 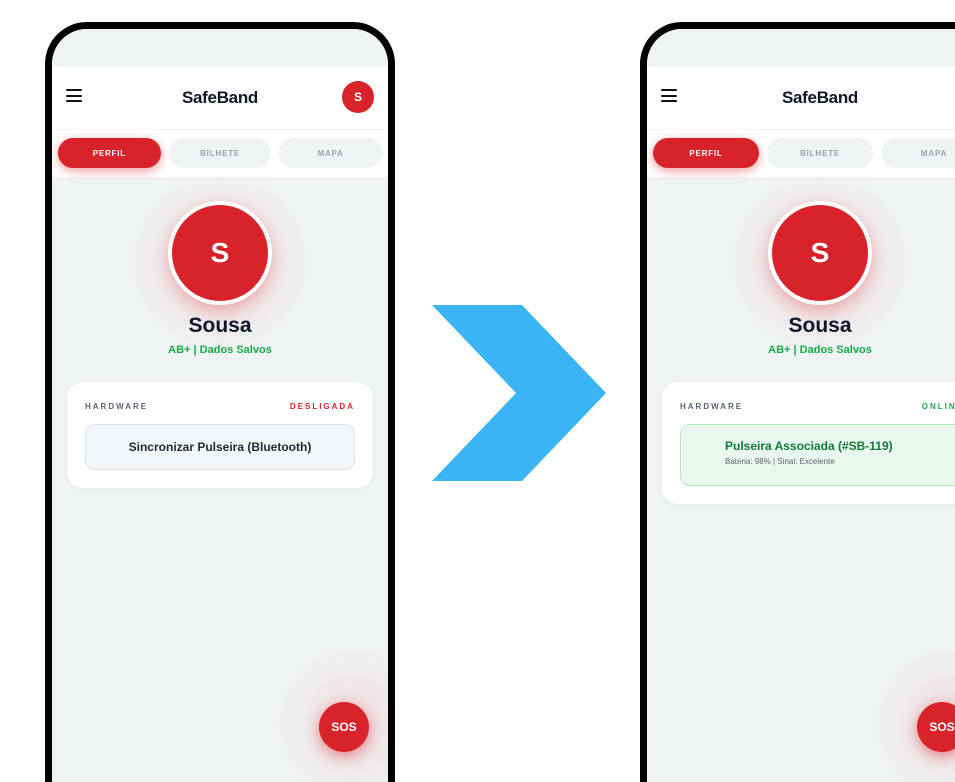 What do you see at coordinates (220, 447) in the screenshot?
I see `sync-bracelet-button: Sincronizar Pulseira (Bluetooth)` at bounding box center [220, 447].